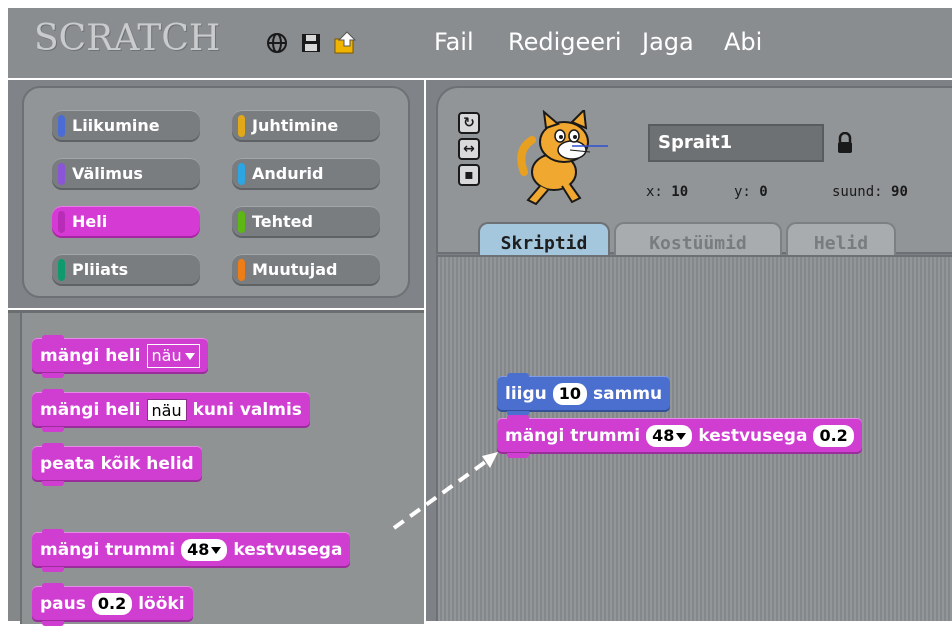 This screenshot has width=952, height=626. I want to click on drag-arrow-icon, so click(445, 491).